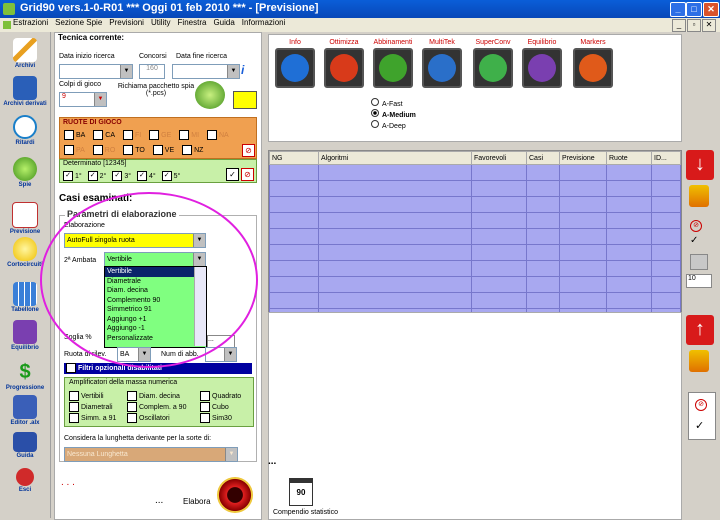  I want to click on menu-informazioni: Informazioni, so click(264, 22).